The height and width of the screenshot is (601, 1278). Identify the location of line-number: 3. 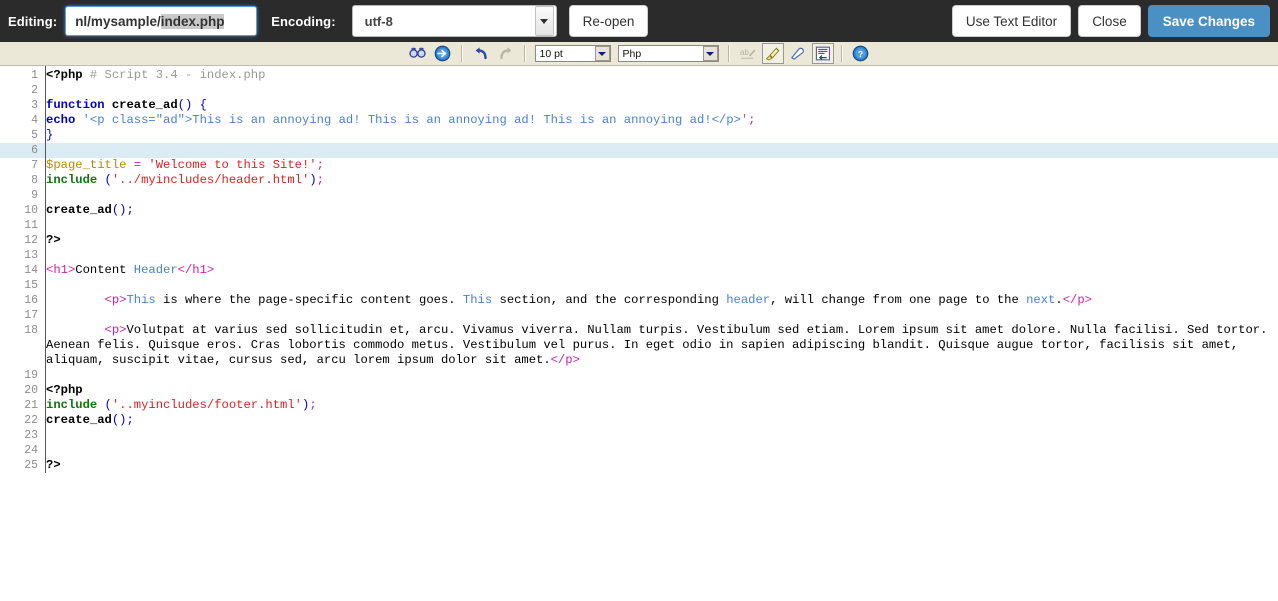
(34, 105).